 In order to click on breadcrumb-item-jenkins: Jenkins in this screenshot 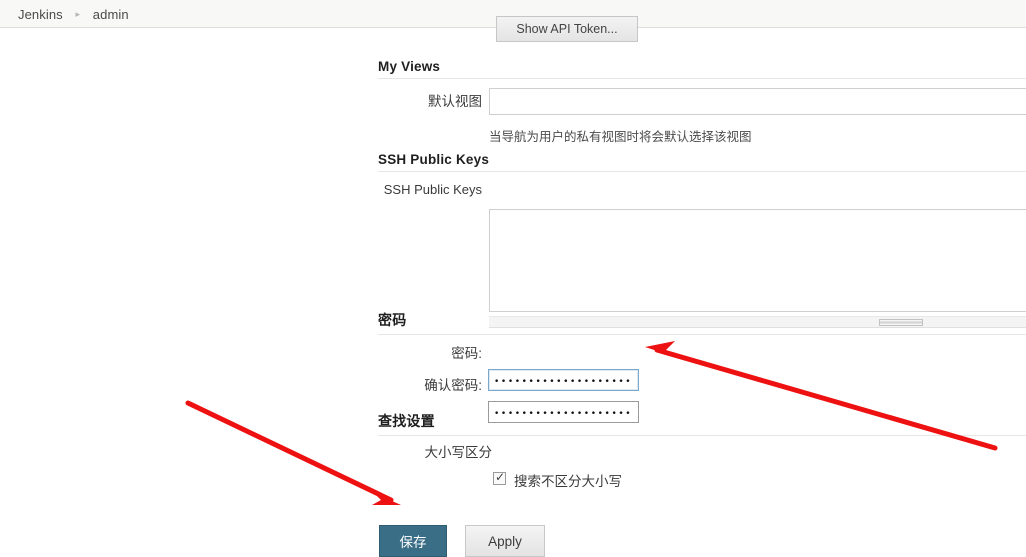, I will do `click(40, 14)`.